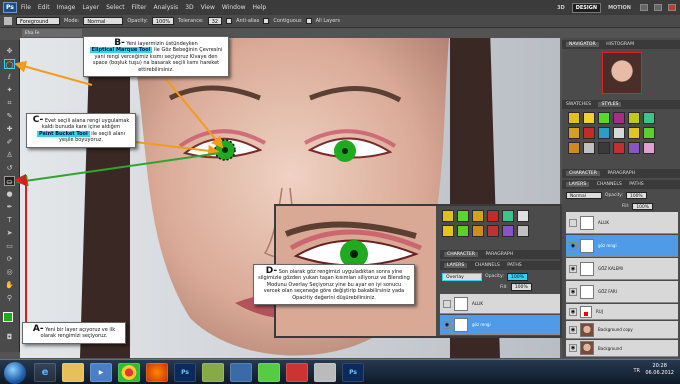 The image size is (680, 384). What do you see at coordinates (636, 371) in the screenshot?
I see `language-indicator: TR` at bounding box center [636, 371].